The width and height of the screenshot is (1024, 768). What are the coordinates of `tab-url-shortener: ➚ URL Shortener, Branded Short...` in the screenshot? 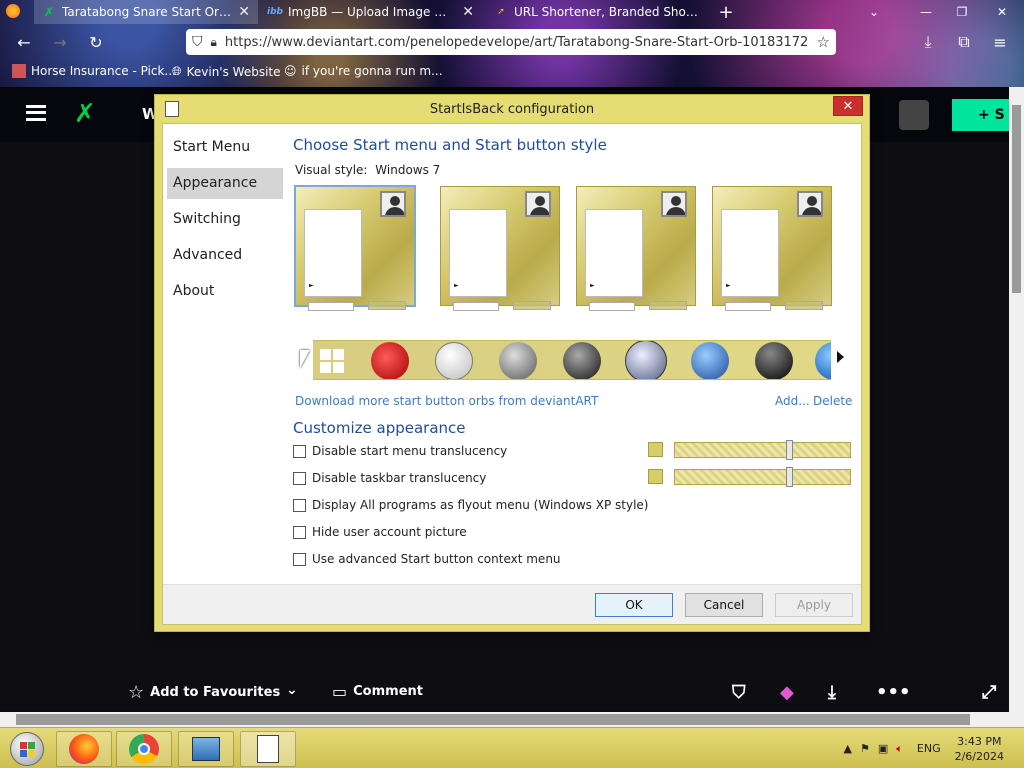 It's located at (597, 12).